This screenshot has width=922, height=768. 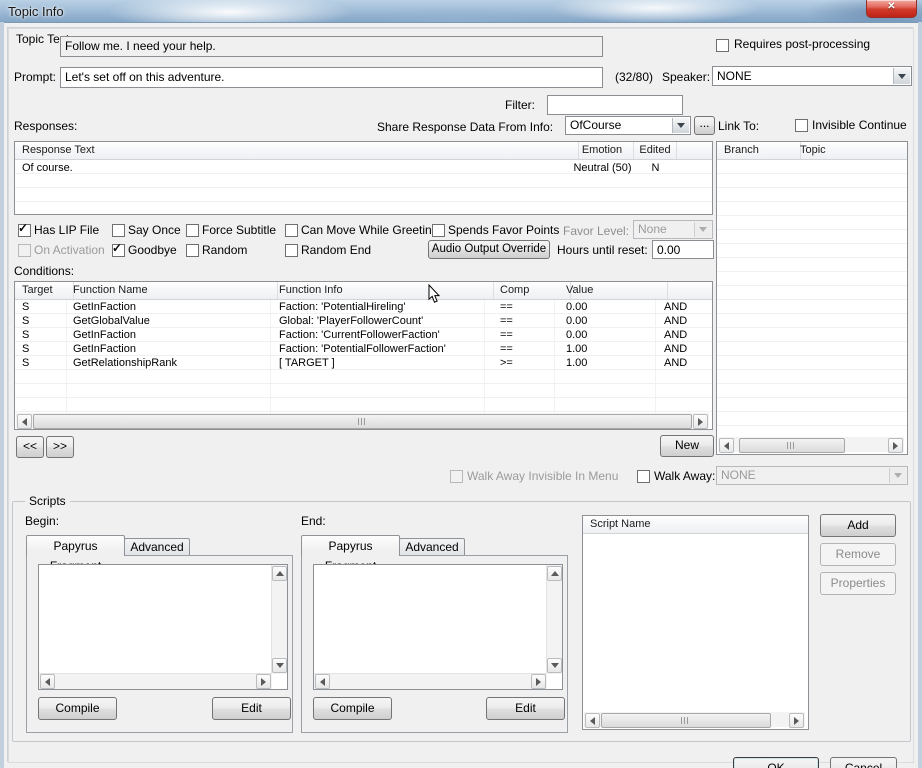 I want to click on can-move-while-greeting-checkbox, so click(x=291, y=230).